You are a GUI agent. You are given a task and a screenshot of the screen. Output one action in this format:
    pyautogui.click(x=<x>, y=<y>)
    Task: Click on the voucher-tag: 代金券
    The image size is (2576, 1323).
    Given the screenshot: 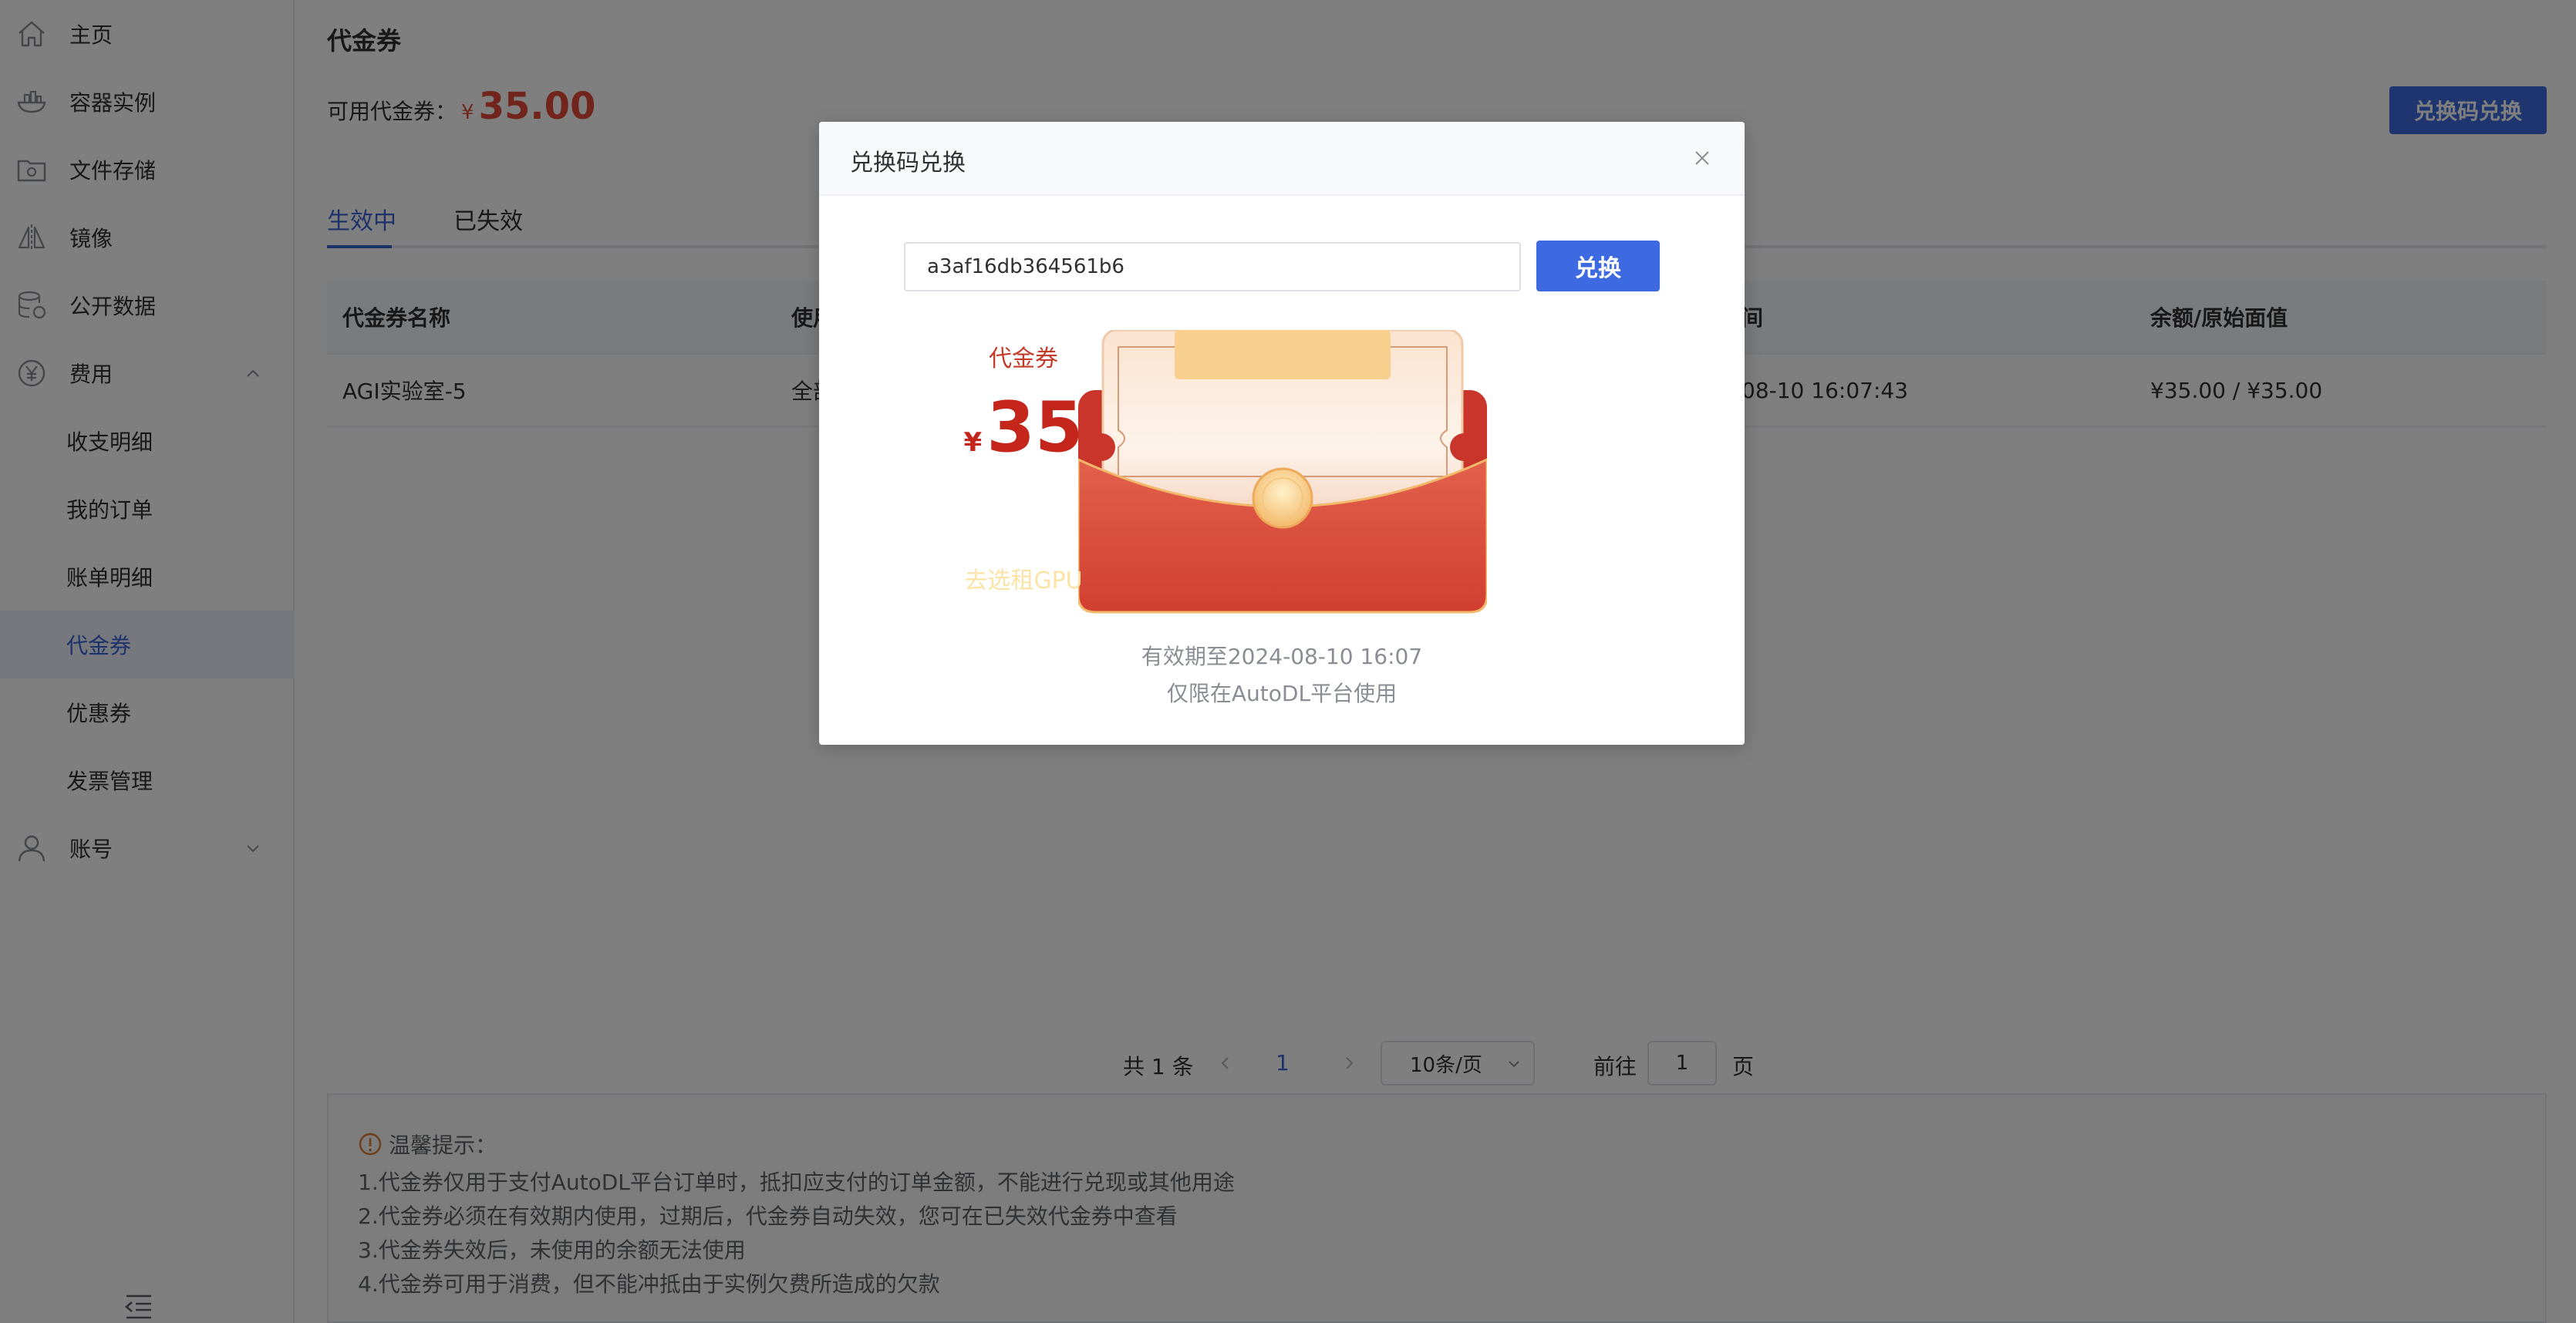 What is the action you would take?
    pyautogui.click(x=1023, y=358)
    